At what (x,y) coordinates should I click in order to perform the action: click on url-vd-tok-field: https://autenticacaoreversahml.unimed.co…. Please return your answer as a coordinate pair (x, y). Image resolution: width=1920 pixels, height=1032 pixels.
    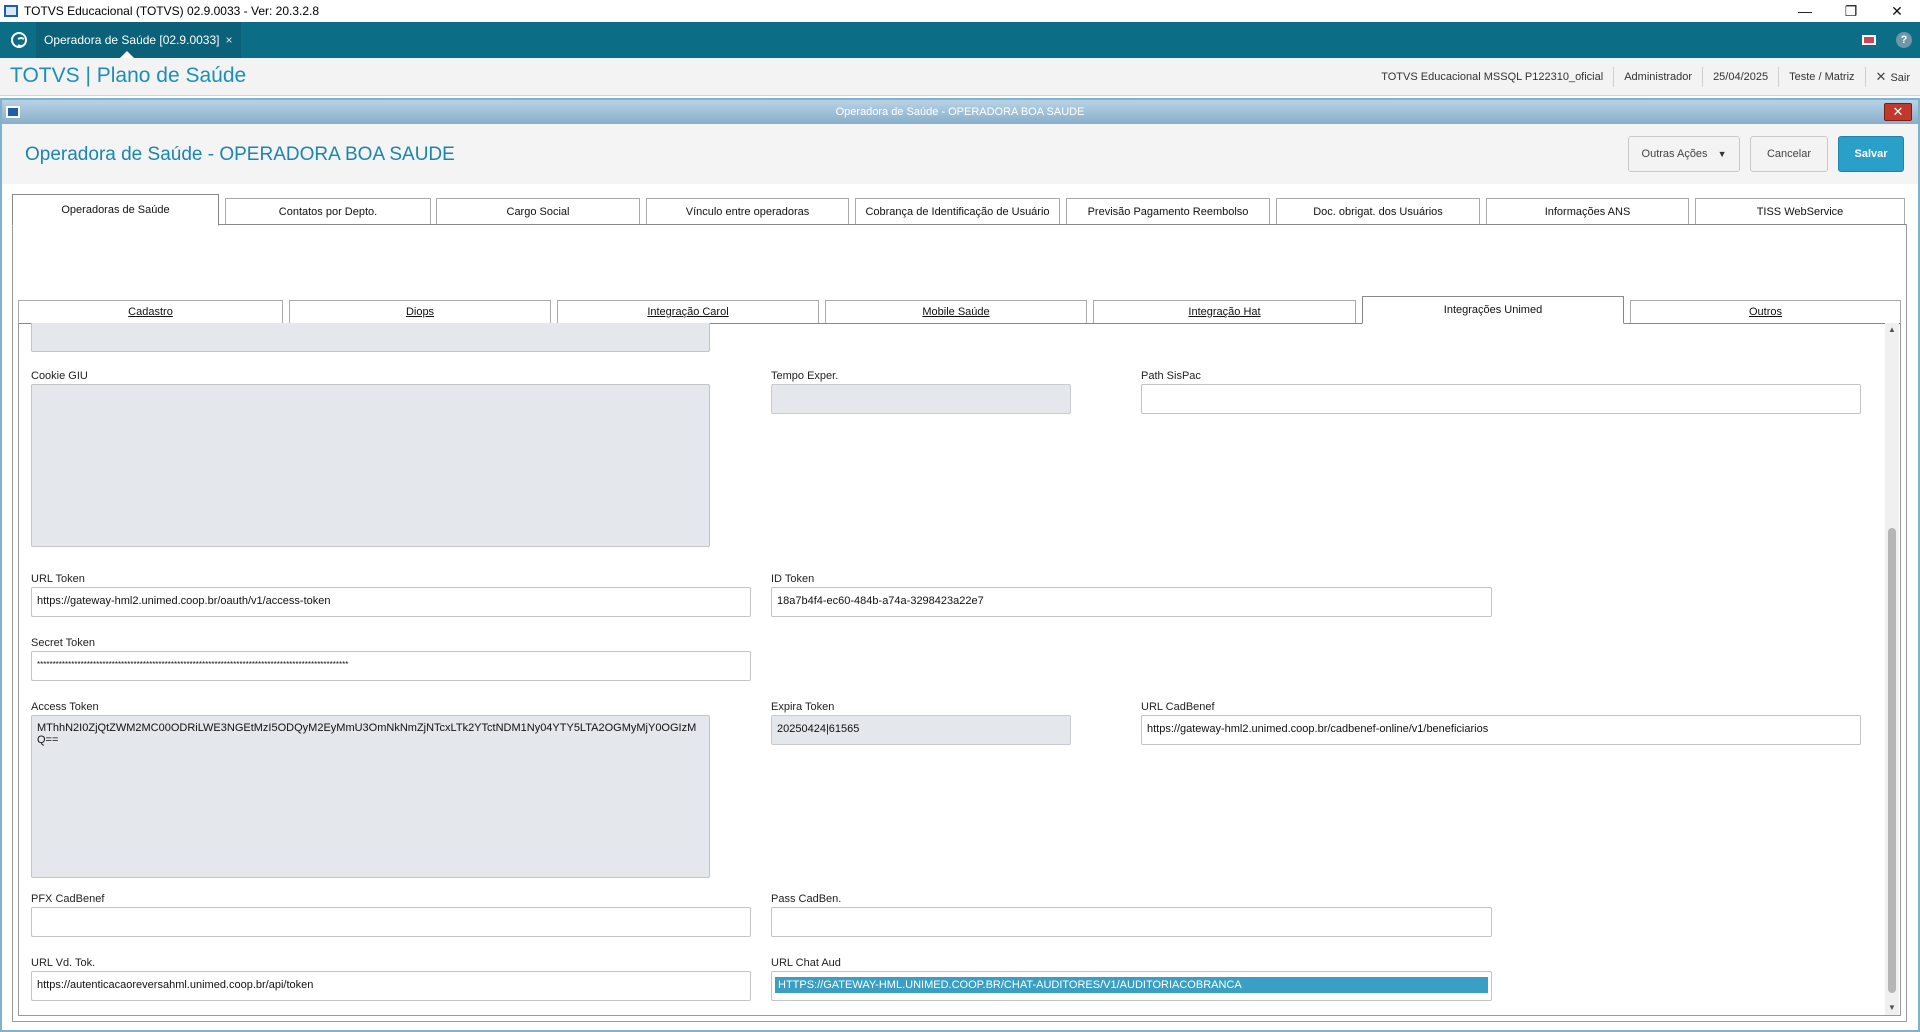
    Looking at the image, I should click on (391, 986).